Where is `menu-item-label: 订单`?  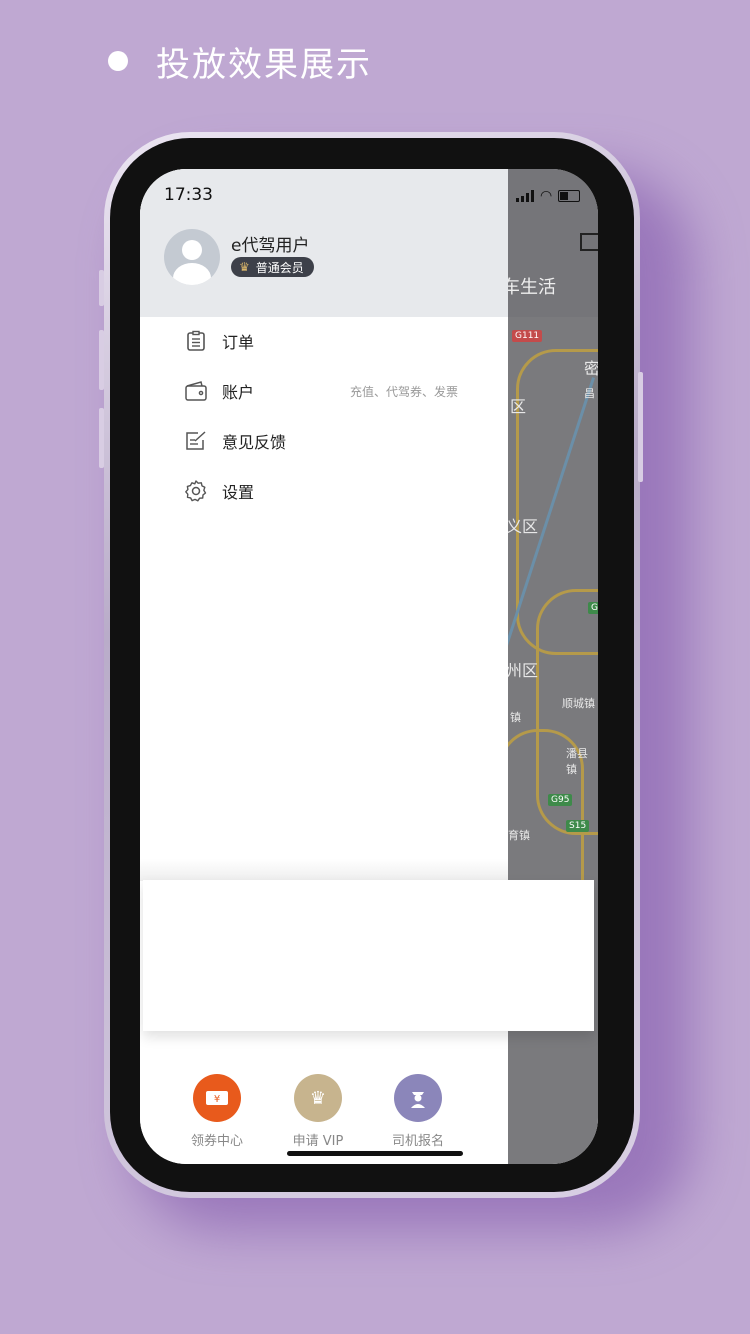
menu-item-label: 订单 is located at coordinates (238, 342).